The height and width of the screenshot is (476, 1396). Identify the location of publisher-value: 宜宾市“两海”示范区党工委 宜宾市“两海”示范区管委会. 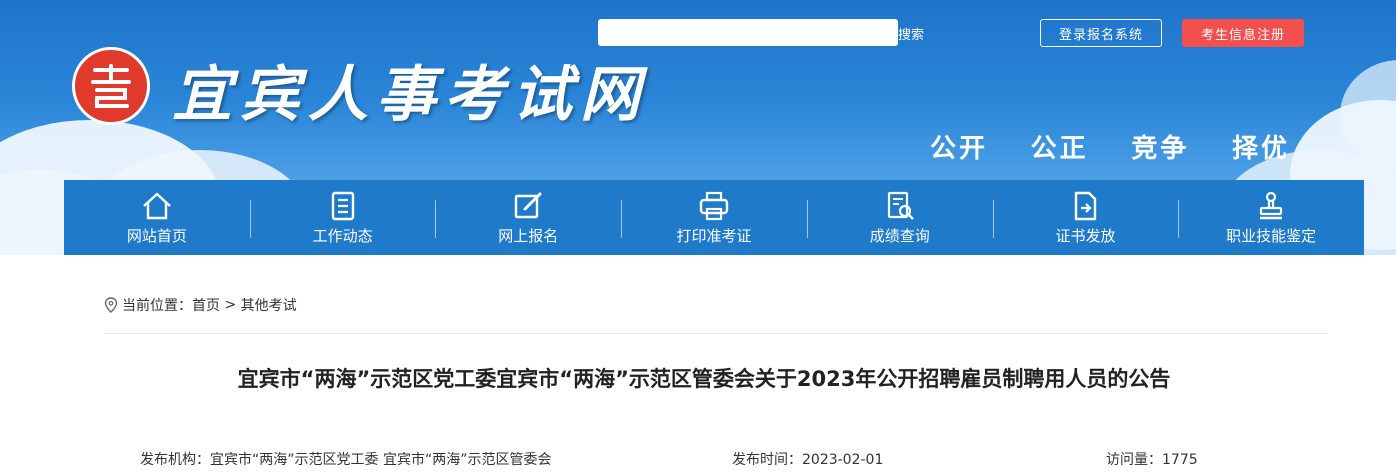
(381, 460).